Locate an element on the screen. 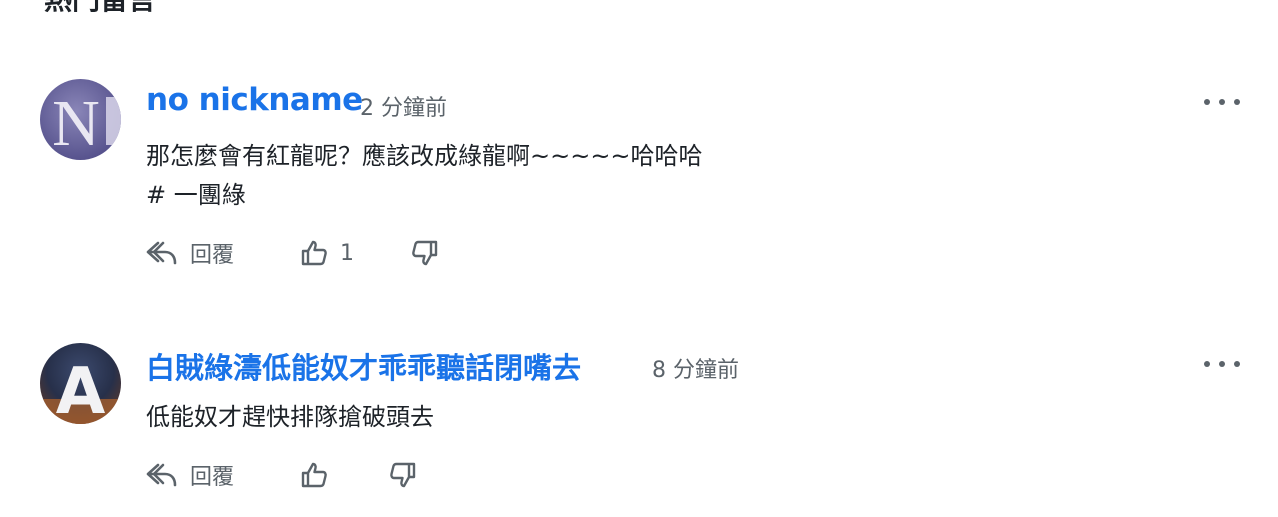 The width and height of the screenshot is (1278, 517). comment-text-line: 低能奴才趕快排隊搶破頭去 is located at coordinates (290, 417).